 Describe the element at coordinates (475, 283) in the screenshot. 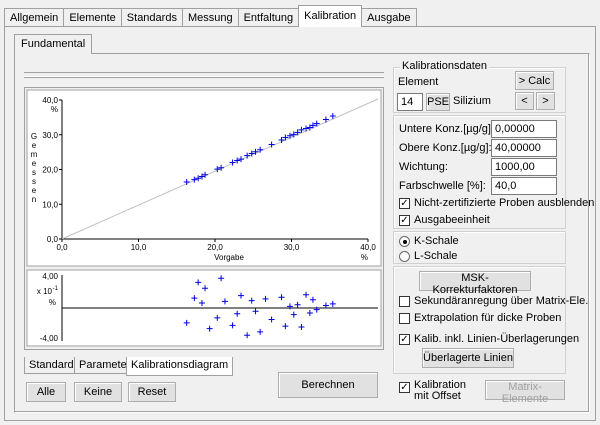

I see `msk-korrekturfaktoren-button: MSK-Korrekturfaktoren` at that location.